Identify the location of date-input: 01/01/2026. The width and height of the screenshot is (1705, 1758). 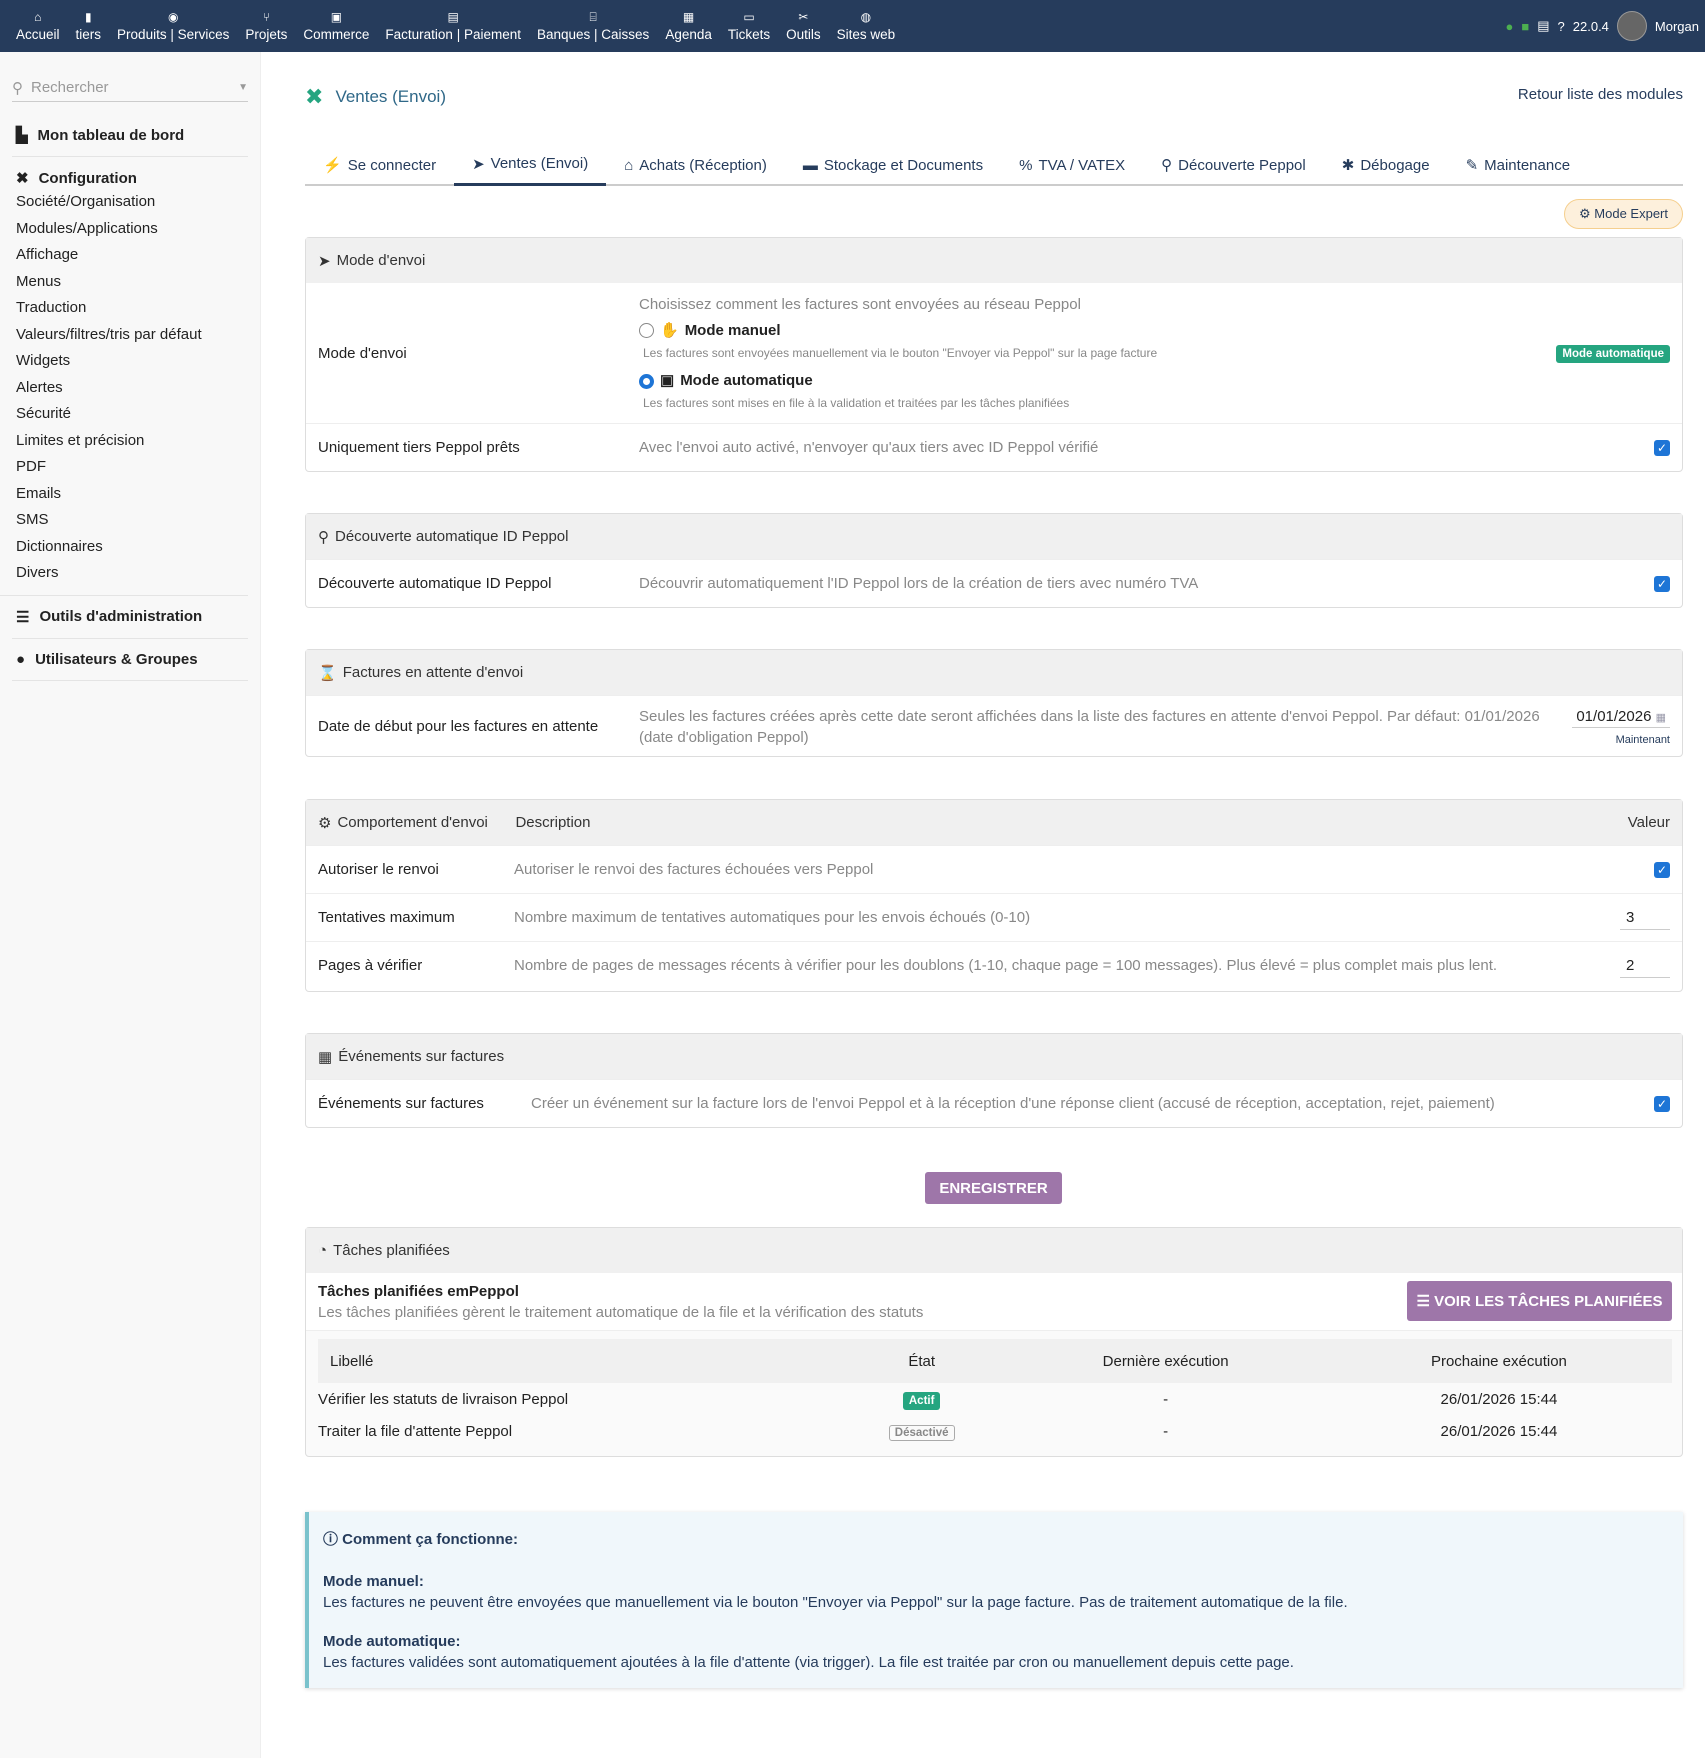
(1613, 716).